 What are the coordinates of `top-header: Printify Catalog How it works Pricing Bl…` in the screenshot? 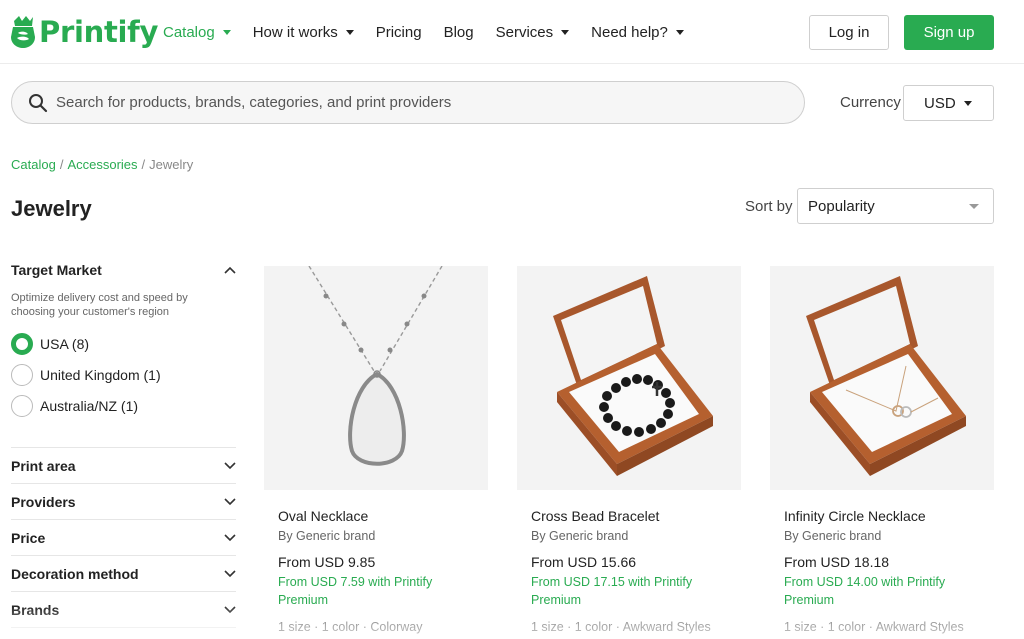 It's located at (512, 32).